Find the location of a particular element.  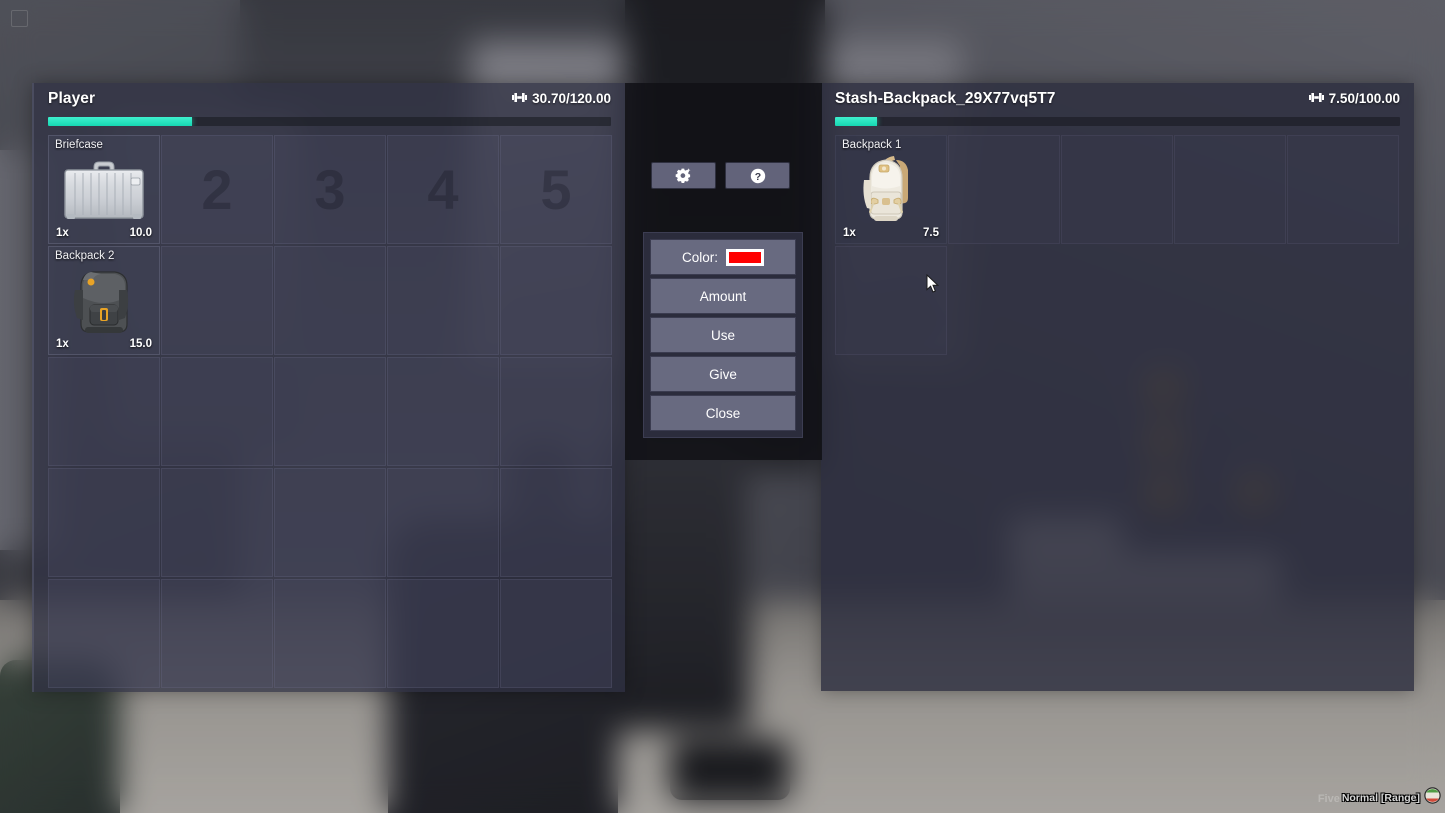

context-menu-item-label: Close is located at coordinates (723, 413).